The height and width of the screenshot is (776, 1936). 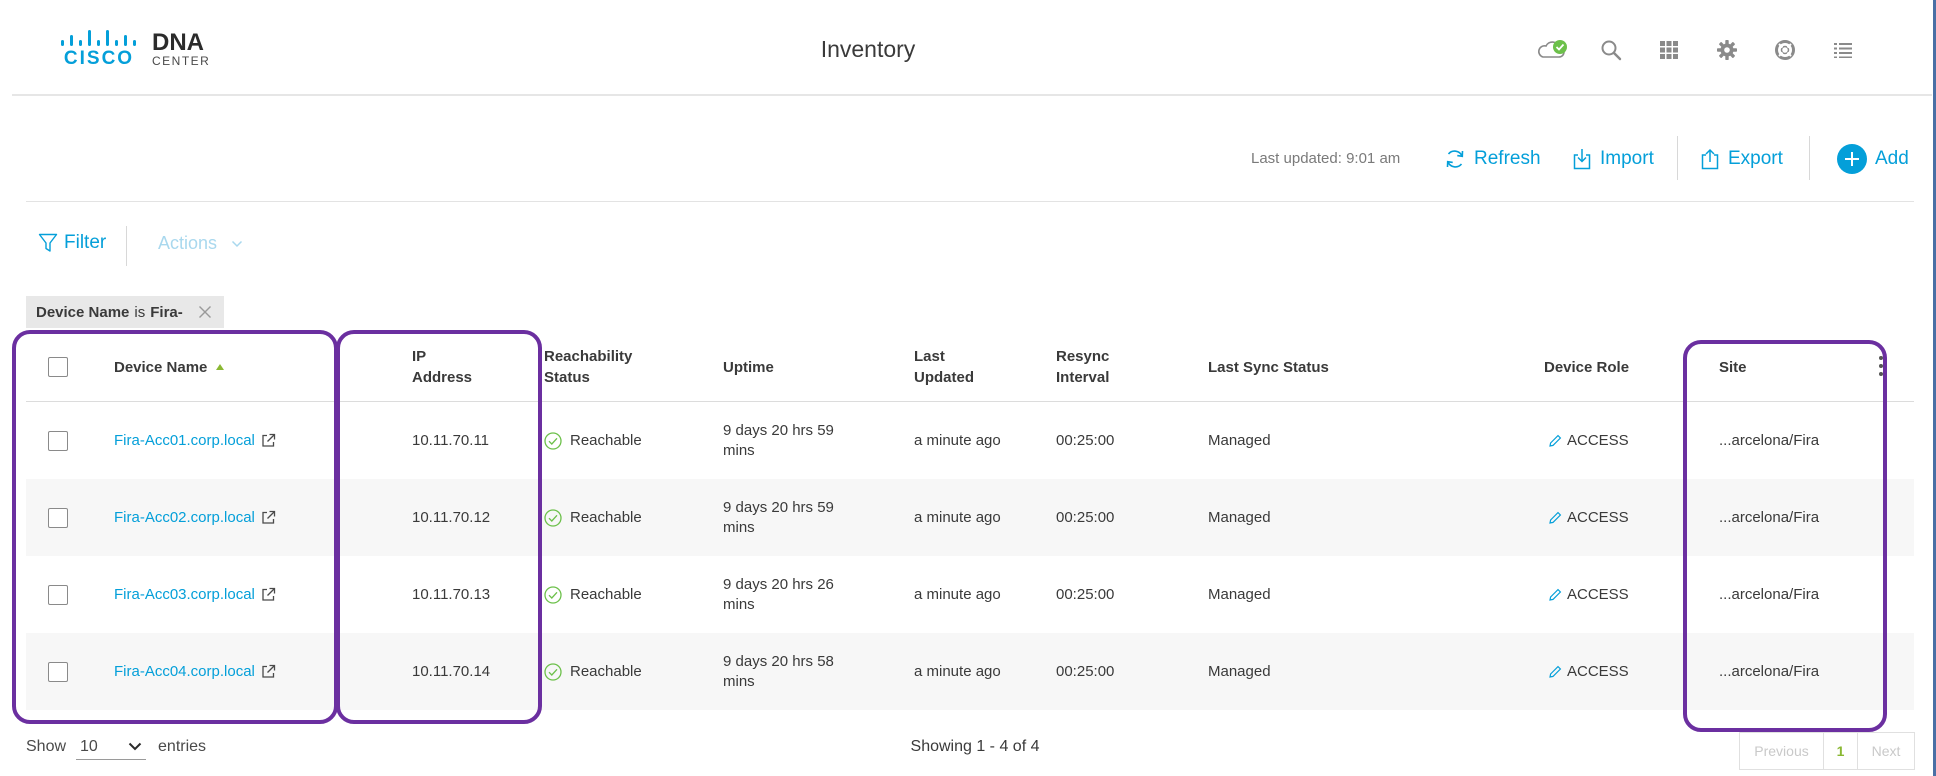 I want to click on column-header-device-name: Device Name, so click(x=169, y=367).